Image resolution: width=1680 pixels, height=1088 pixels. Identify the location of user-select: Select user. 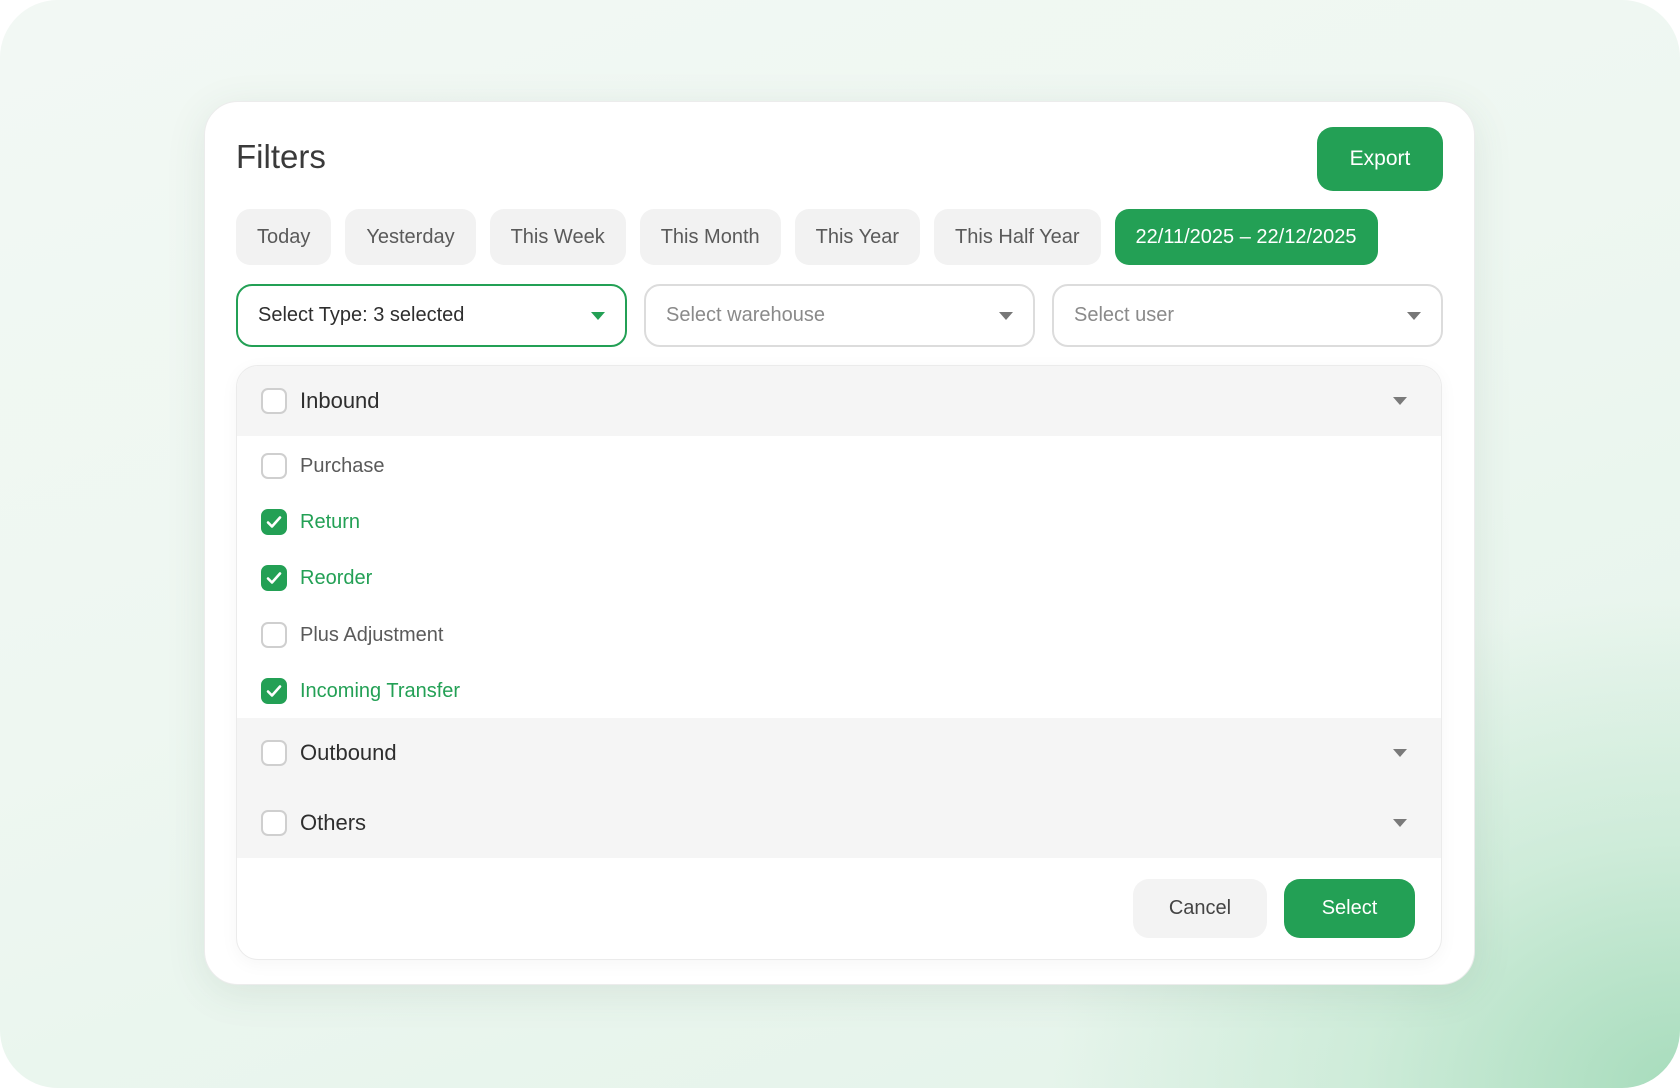
(1247, 315).